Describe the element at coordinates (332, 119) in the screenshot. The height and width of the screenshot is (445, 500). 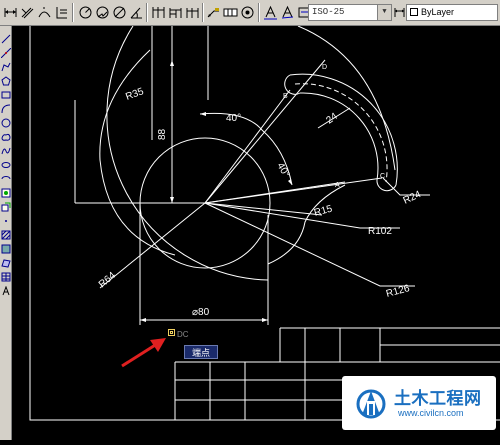
I see `label-24: 24` at that location.